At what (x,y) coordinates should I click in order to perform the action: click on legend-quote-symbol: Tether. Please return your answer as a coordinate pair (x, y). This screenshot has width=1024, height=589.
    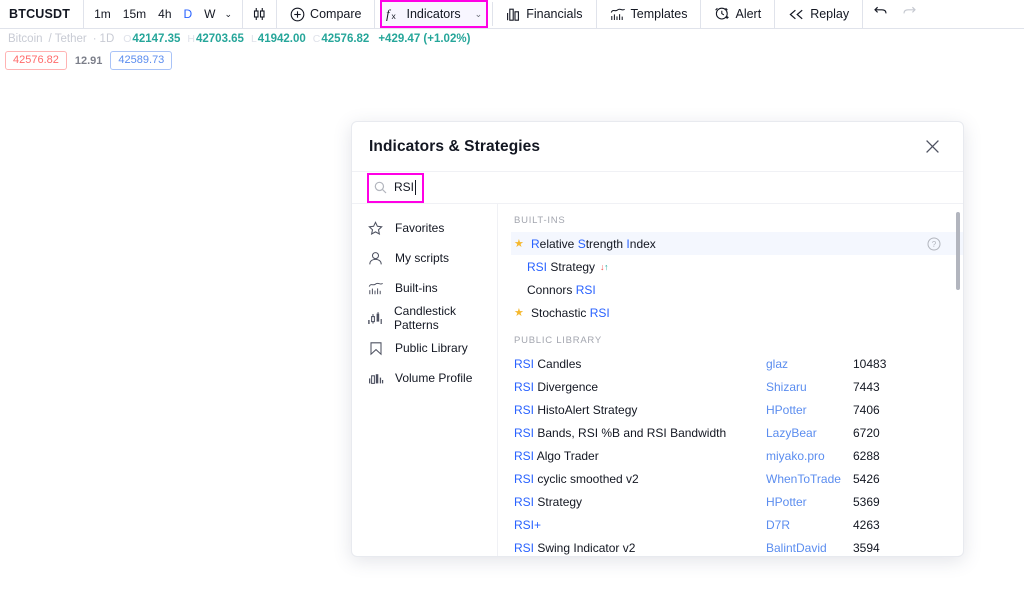
    Looking at the image, I should click on (71, 39).